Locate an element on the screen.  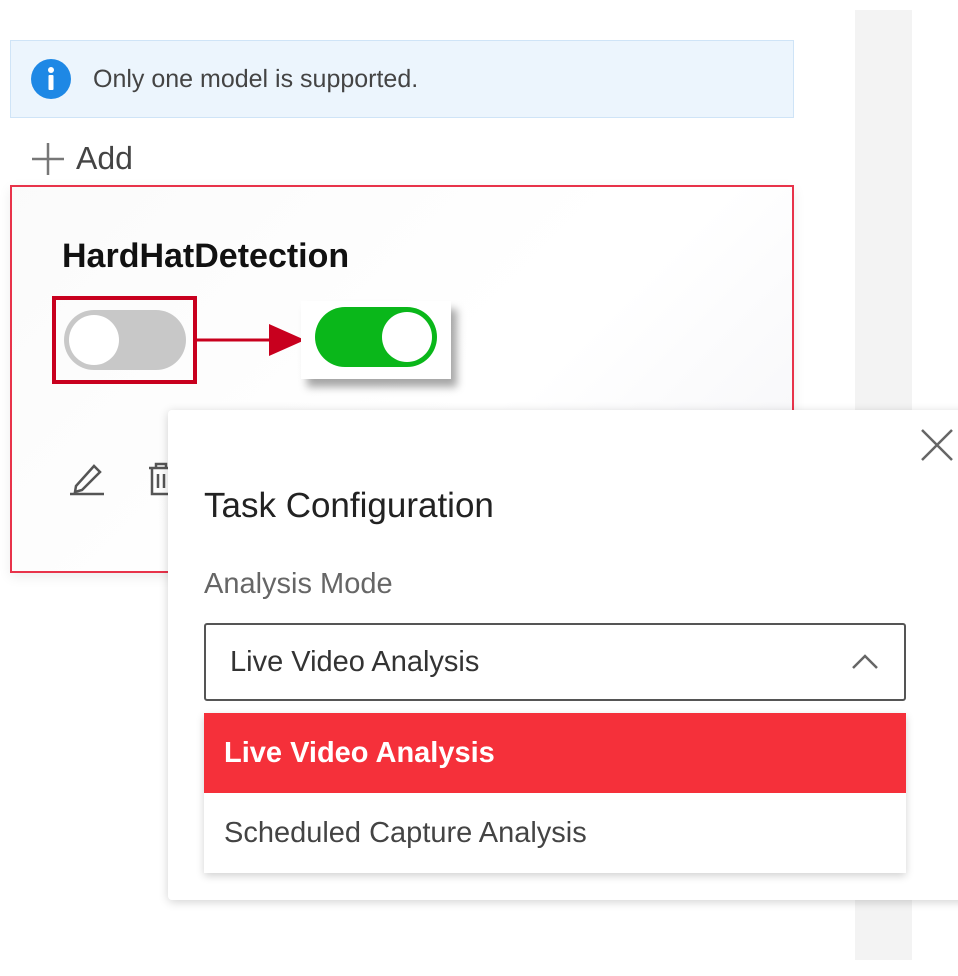
notice-text: Only one model is supported. is located at coordinates (255, 79).